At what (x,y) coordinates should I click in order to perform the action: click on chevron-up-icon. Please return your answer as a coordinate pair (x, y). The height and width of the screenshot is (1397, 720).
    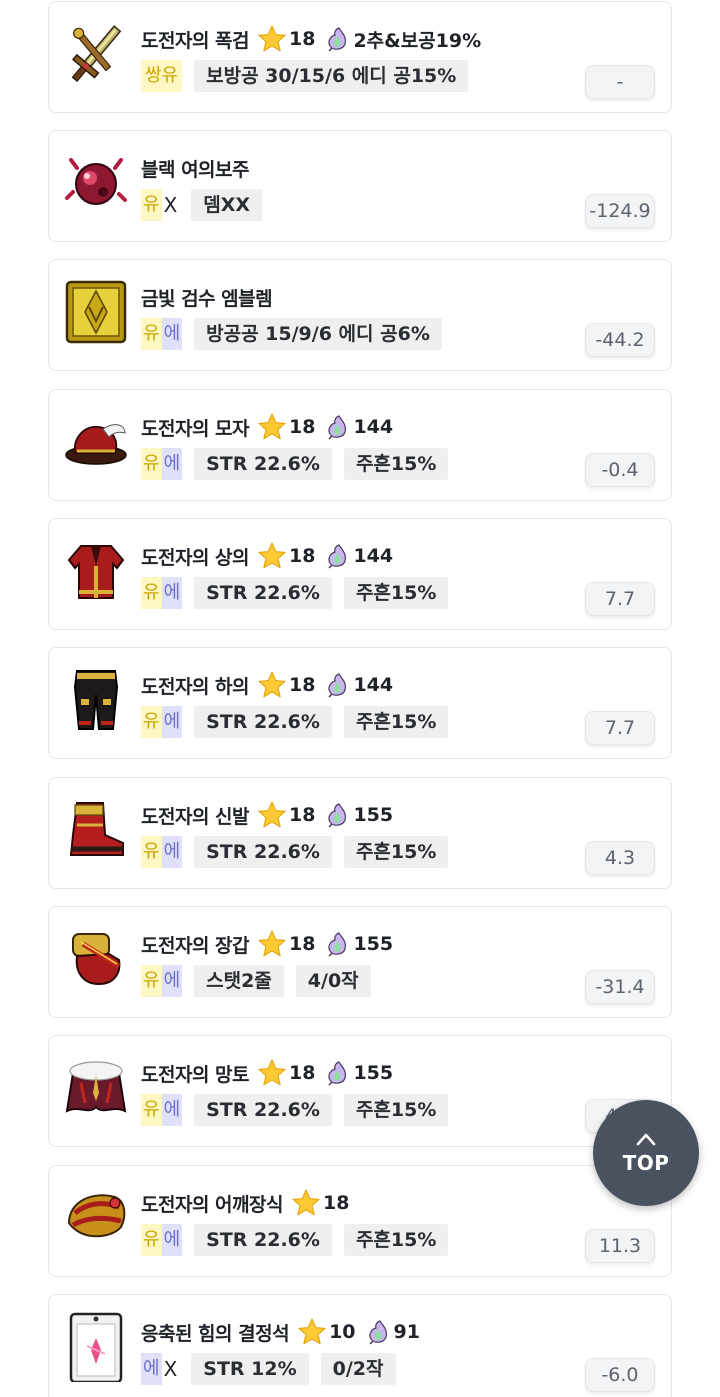
    Looking at the image, I should click on (646, 1139).